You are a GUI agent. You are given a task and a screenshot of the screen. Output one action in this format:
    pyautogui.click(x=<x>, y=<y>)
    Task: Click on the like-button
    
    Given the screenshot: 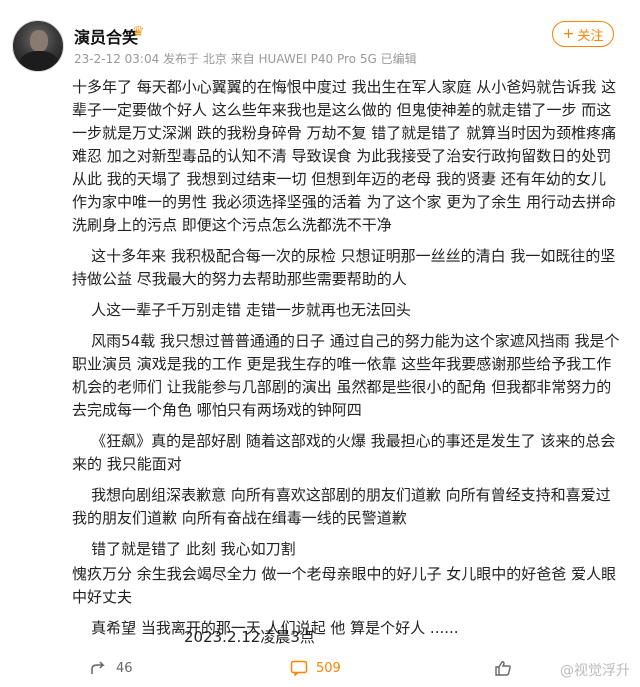 What is the action you would take?
    pyautogui.click(x=507, y=668)
    